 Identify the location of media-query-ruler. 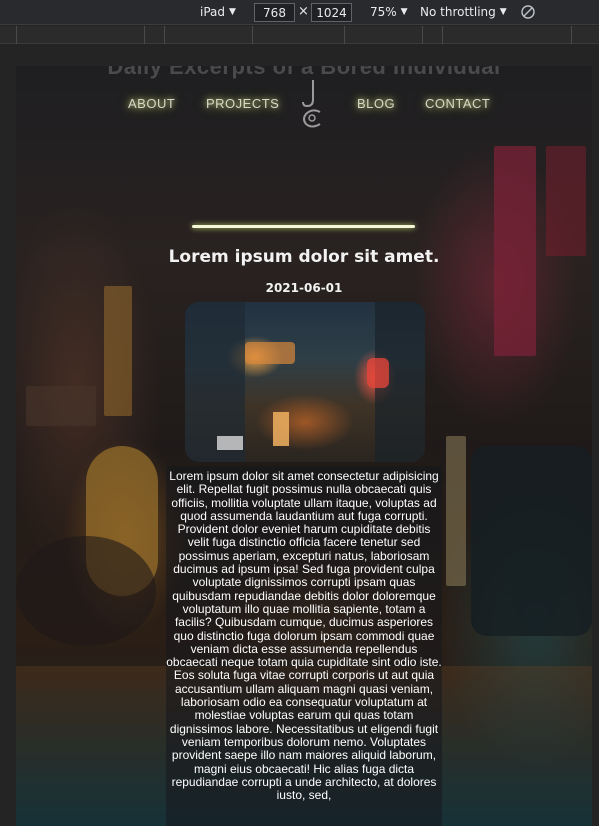
(299, 35).